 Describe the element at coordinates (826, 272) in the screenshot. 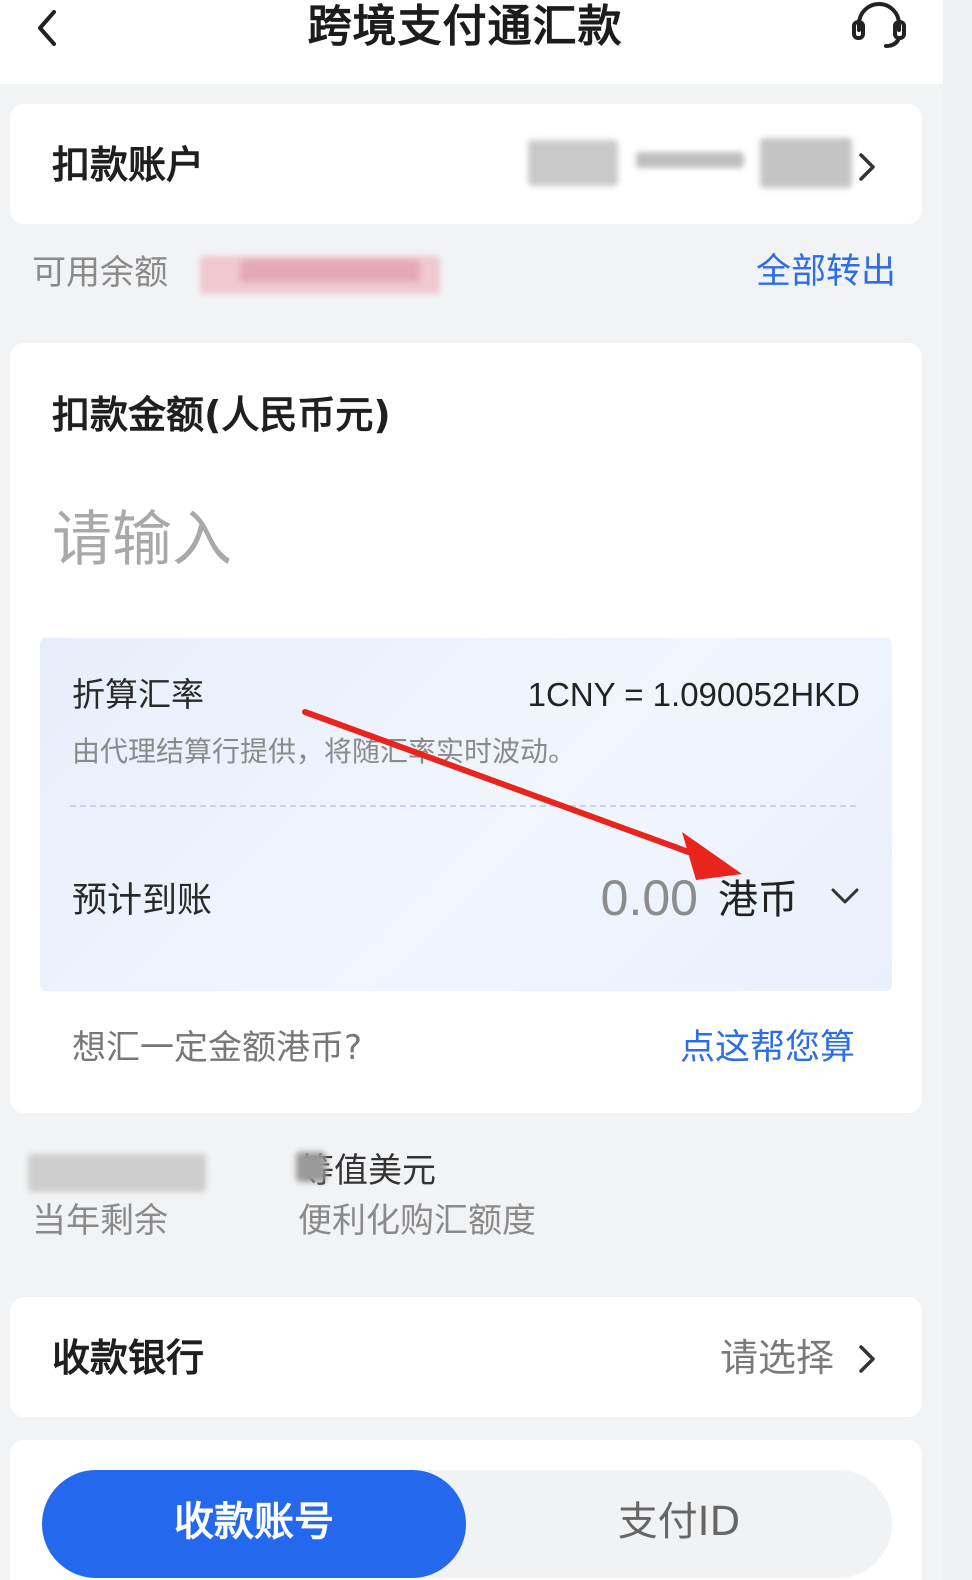

I see `transfer-all-button: 全部转出` at that location.